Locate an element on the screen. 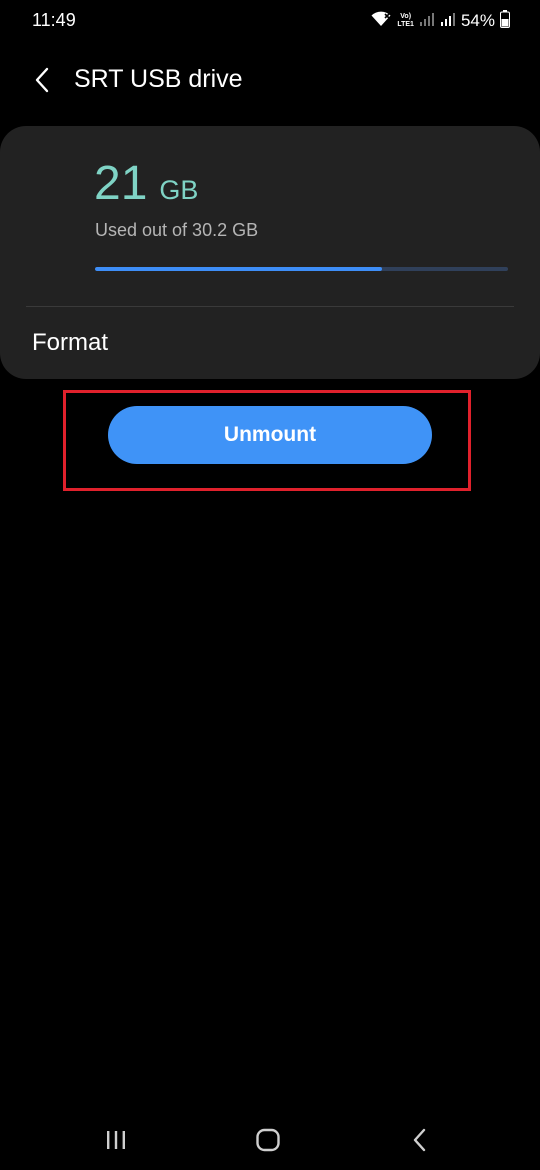 Image resolution: width=540 pixels, height=1170 pixels. battery-icon is located at coordinates (505, 21).